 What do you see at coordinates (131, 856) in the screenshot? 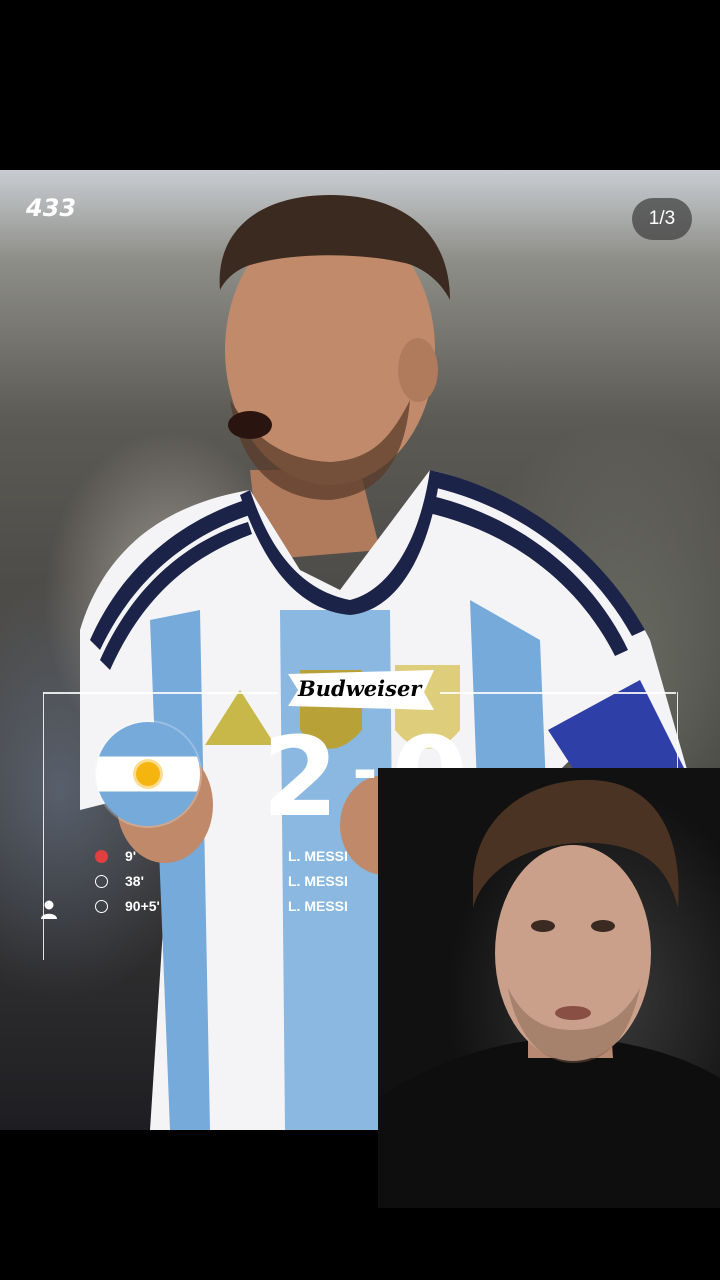
I see `goal-minute: 9'` at bounding box center [131, 856].